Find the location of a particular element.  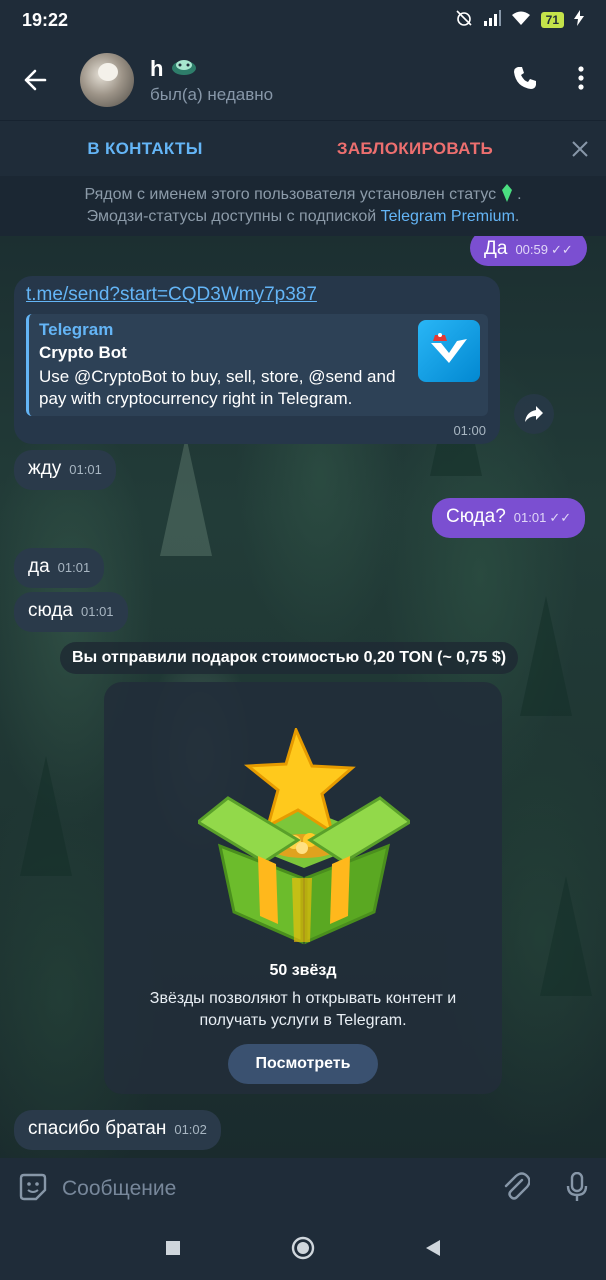

wifi-icon is located at coordinates (521, 20).